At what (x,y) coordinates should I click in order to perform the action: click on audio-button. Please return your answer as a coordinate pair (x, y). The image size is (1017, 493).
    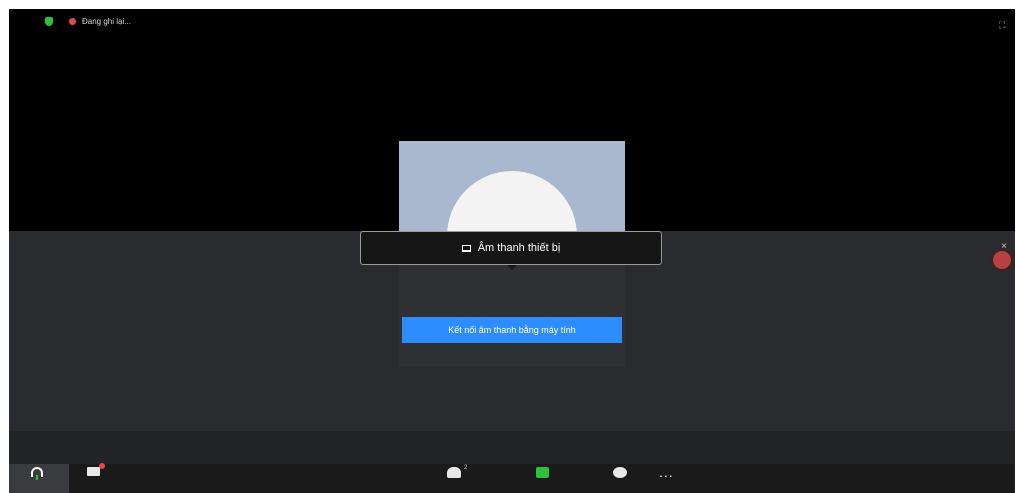
    Looking at the image, I should click on (39, 478).